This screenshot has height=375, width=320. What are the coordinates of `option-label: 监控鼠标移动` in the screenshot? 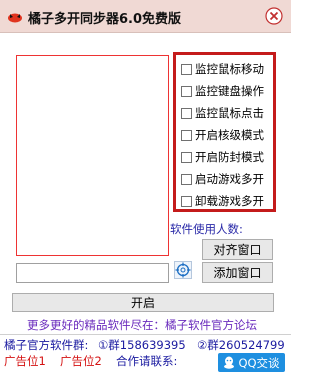 It's located at (229, 69).